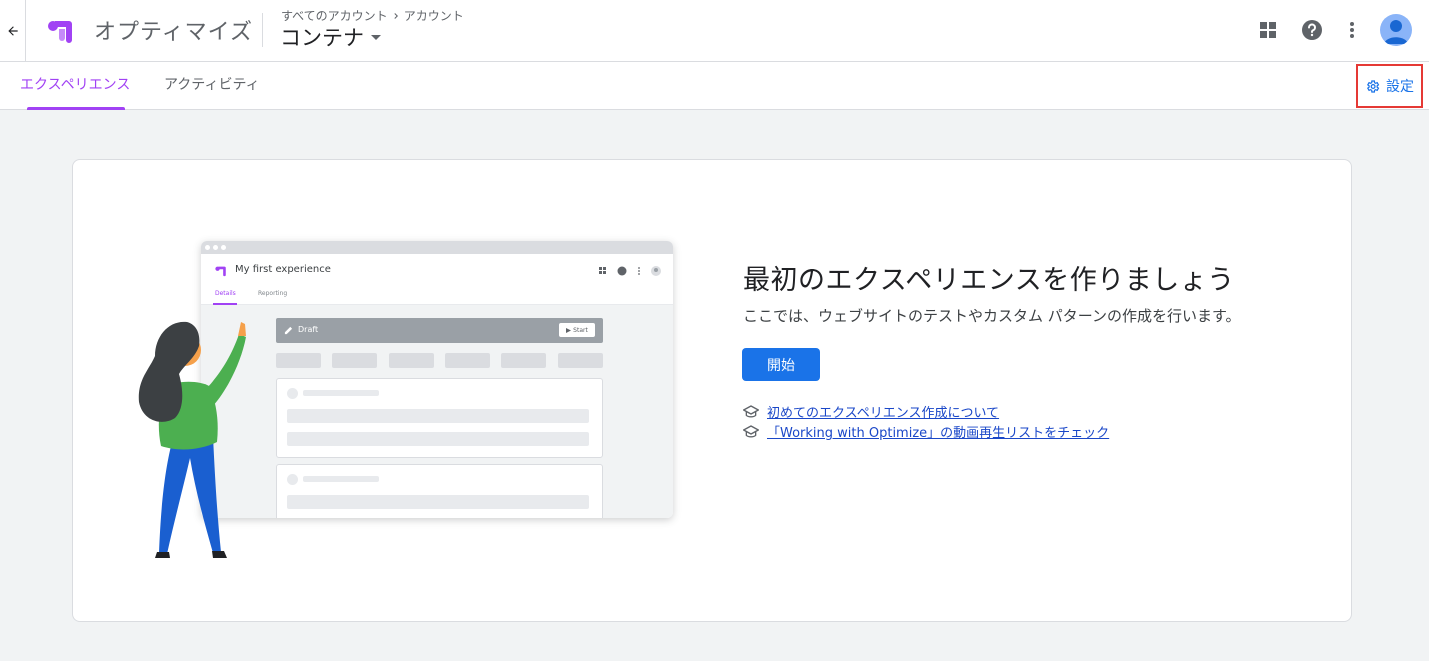 Image resolution: width=1429 pixels, height=661 pixels. I want to click on active-tab-indicator, so click(76, 108).